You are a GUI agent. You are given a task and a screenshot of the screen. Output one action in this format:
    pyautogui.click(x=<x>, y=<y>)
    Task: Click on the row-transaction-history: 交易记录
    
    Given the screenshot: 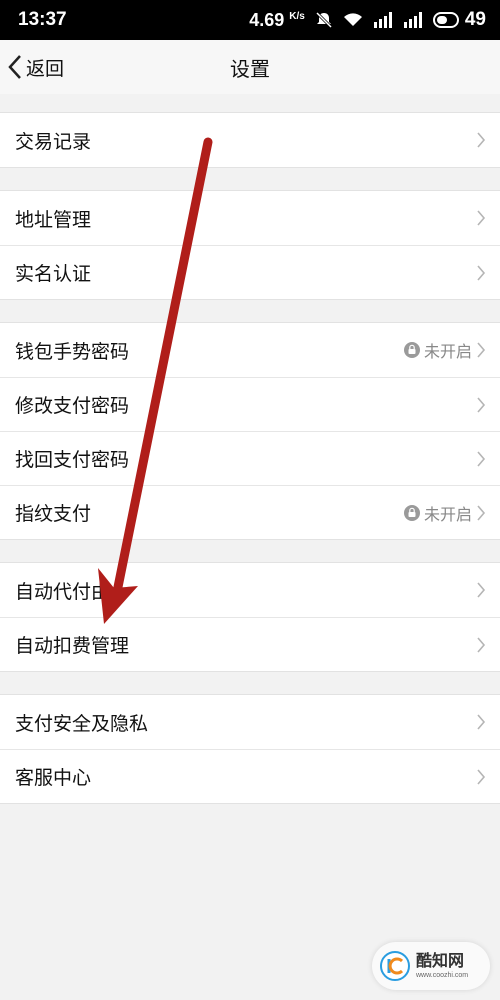 What is the action you would take?
    pyautogui.click(x=250, y=140)
    